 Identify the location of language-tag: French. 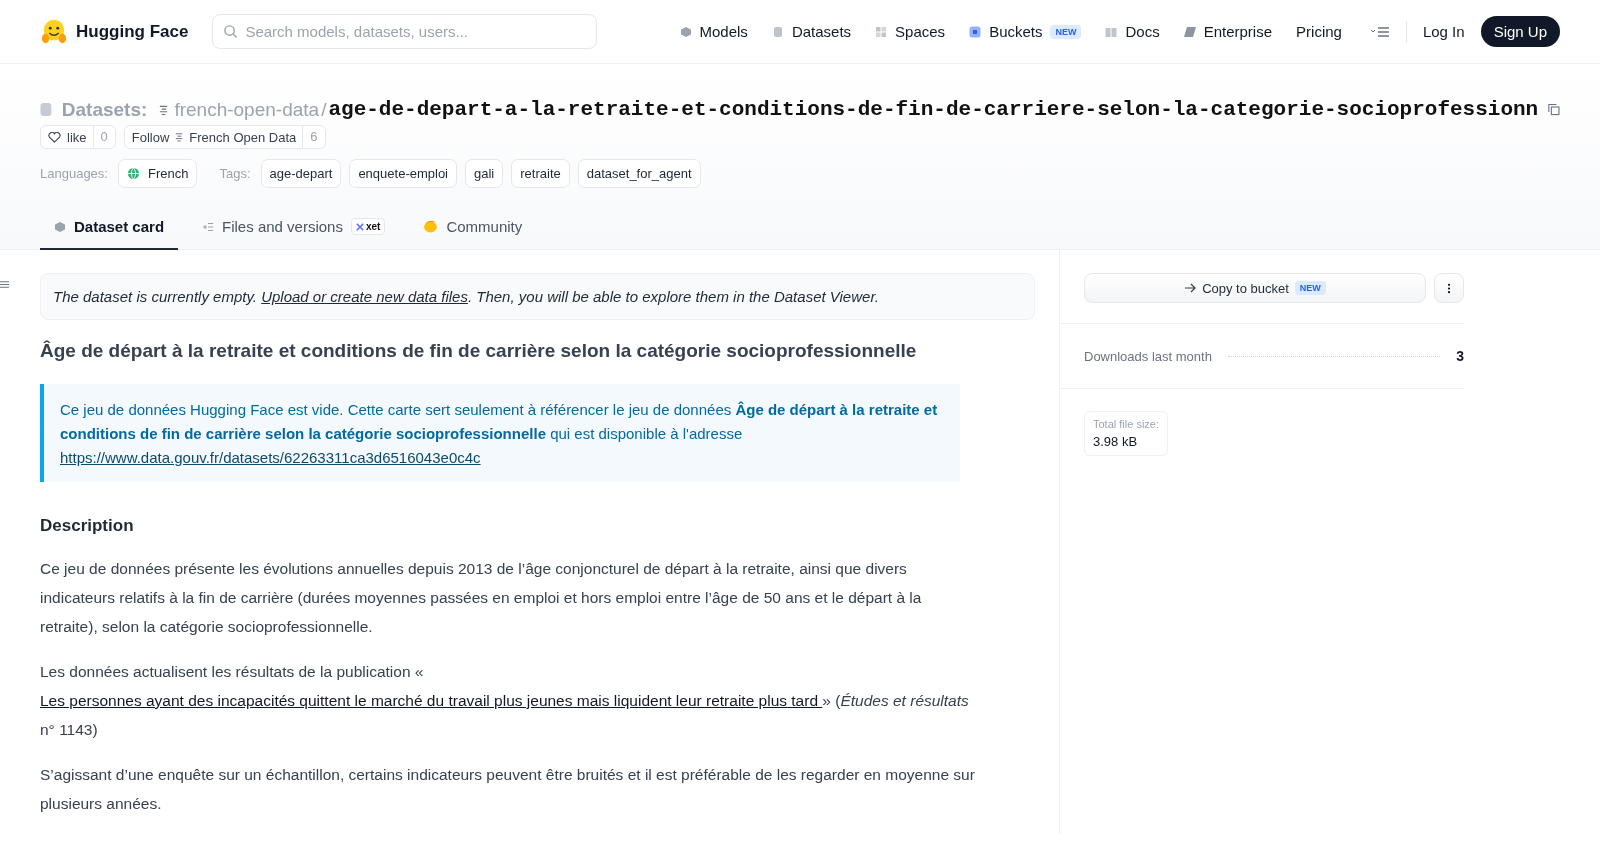
(157, 173).